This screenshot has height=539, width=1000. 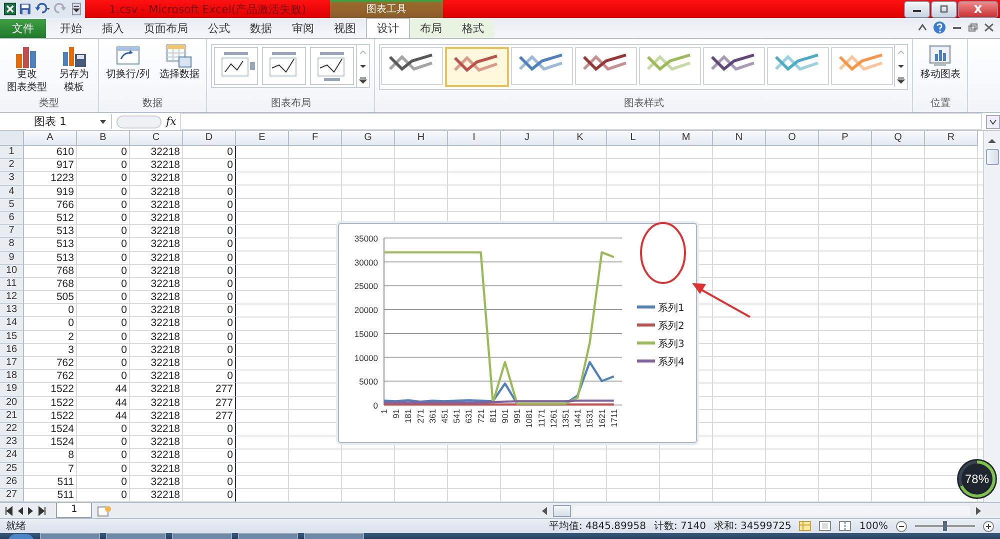 I want to click on zoom-in-icon, so click(x=988, y=526).